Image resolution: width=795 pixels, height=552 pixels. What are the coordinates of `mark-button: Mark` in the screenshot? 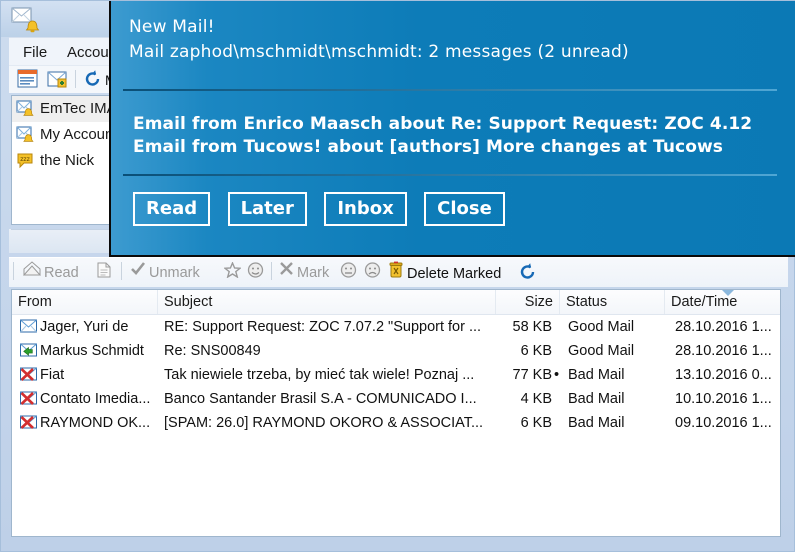 It's located at (304, 273).